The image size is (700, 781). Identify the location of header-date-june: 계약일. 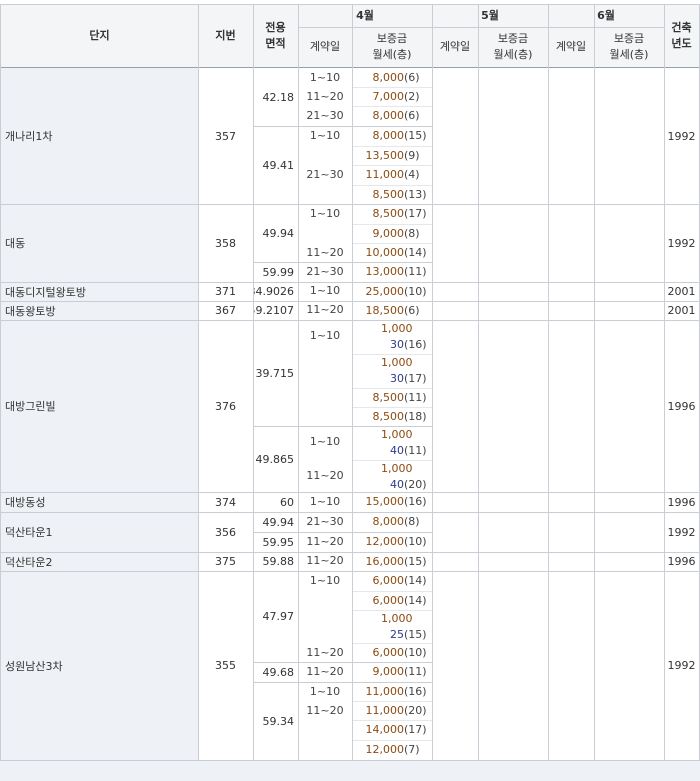
(571, 47).